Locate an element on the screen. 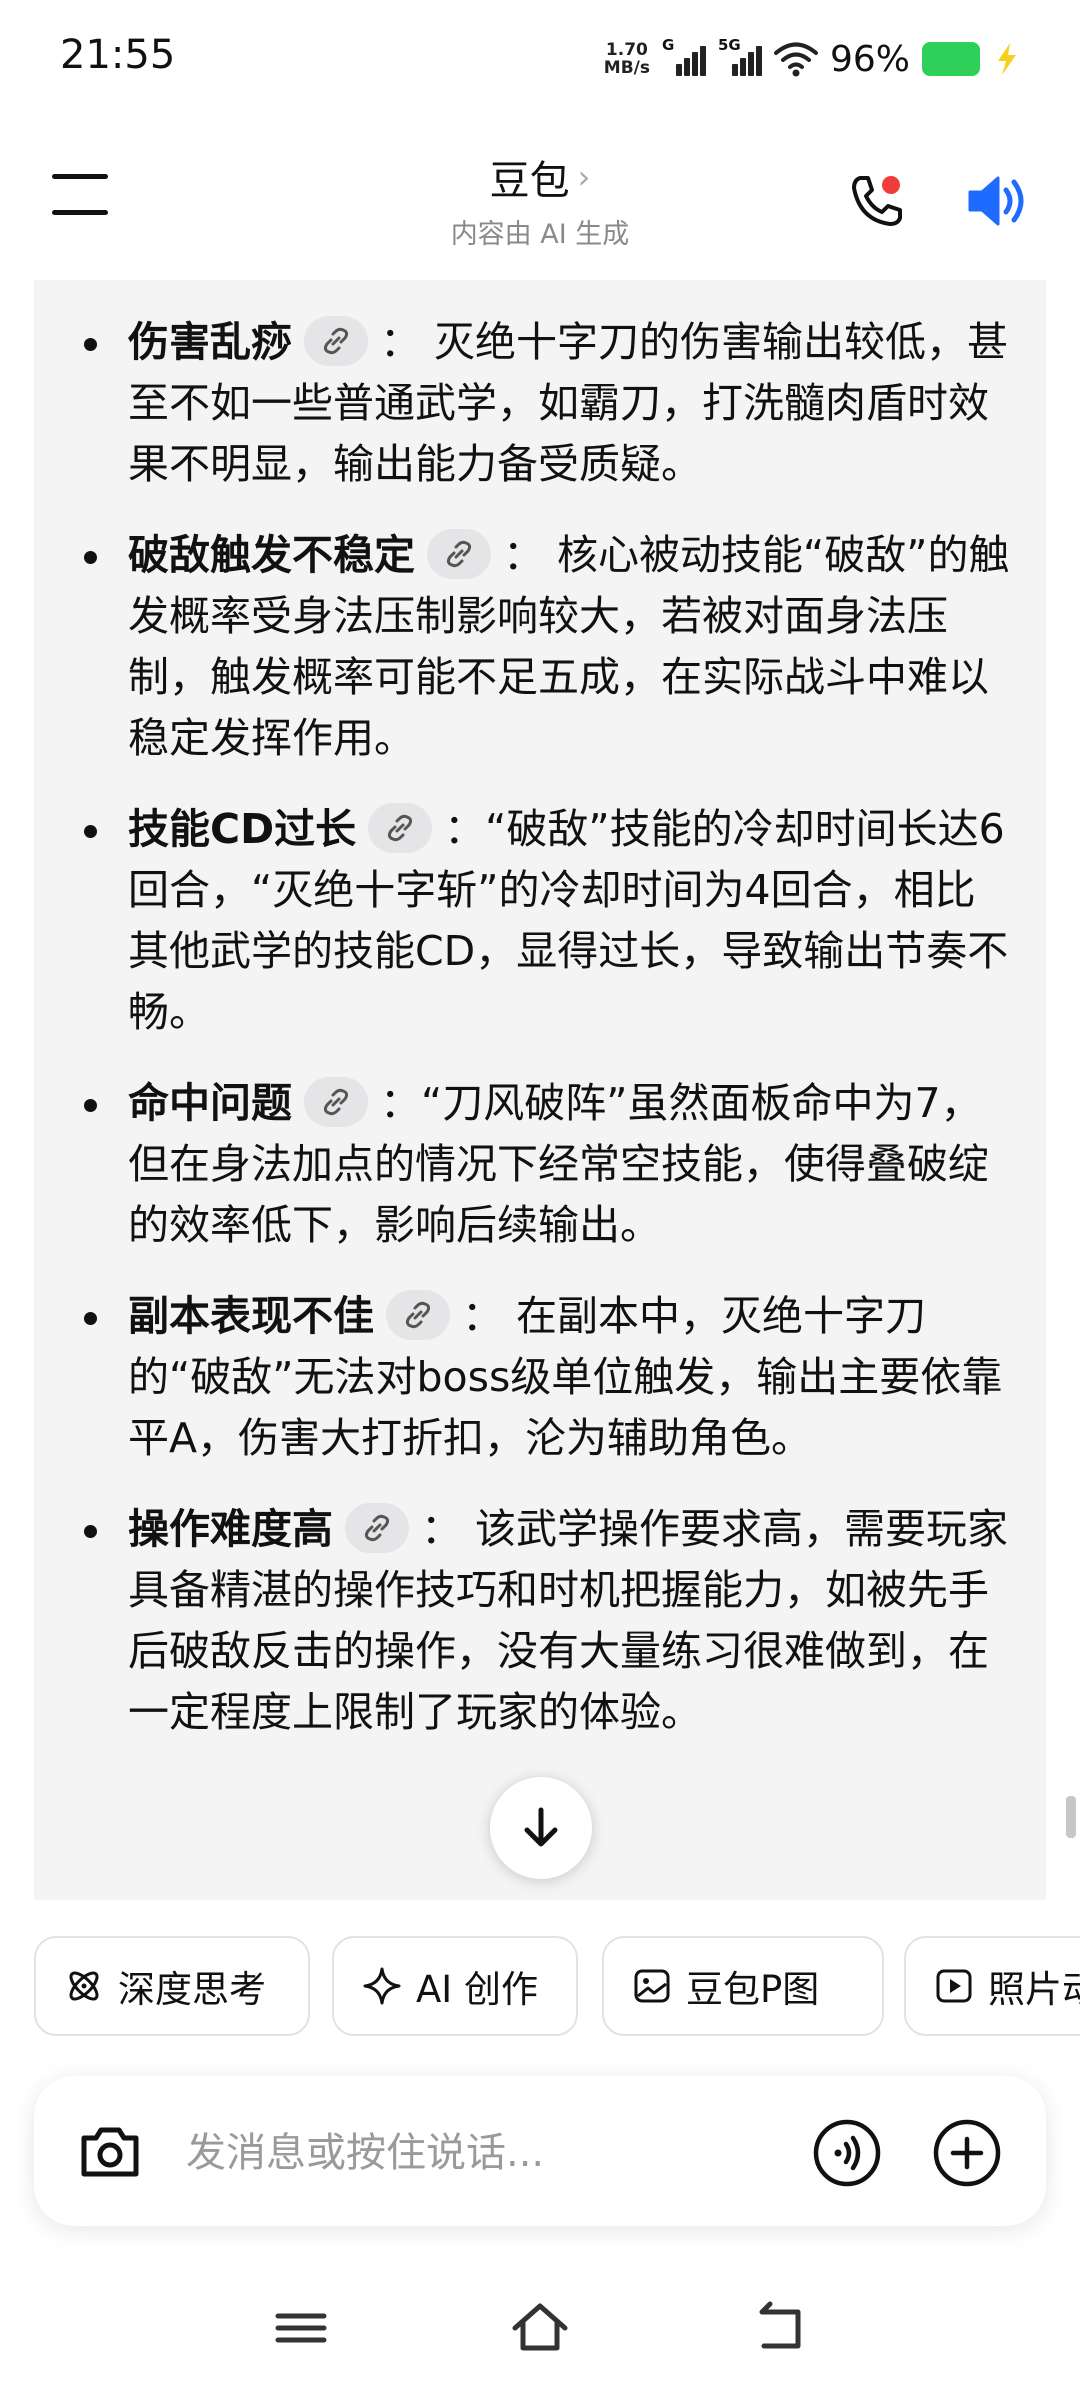  menu-lines-icon is located at coordinates (301, 2328).